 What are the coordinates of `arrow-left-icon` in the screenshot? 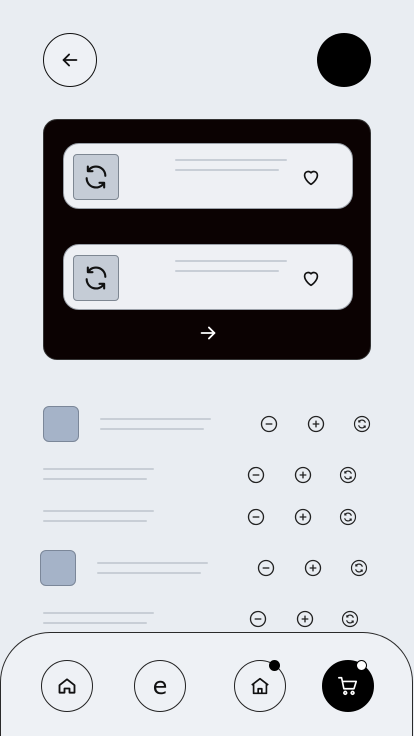 It's located at (70, 60).